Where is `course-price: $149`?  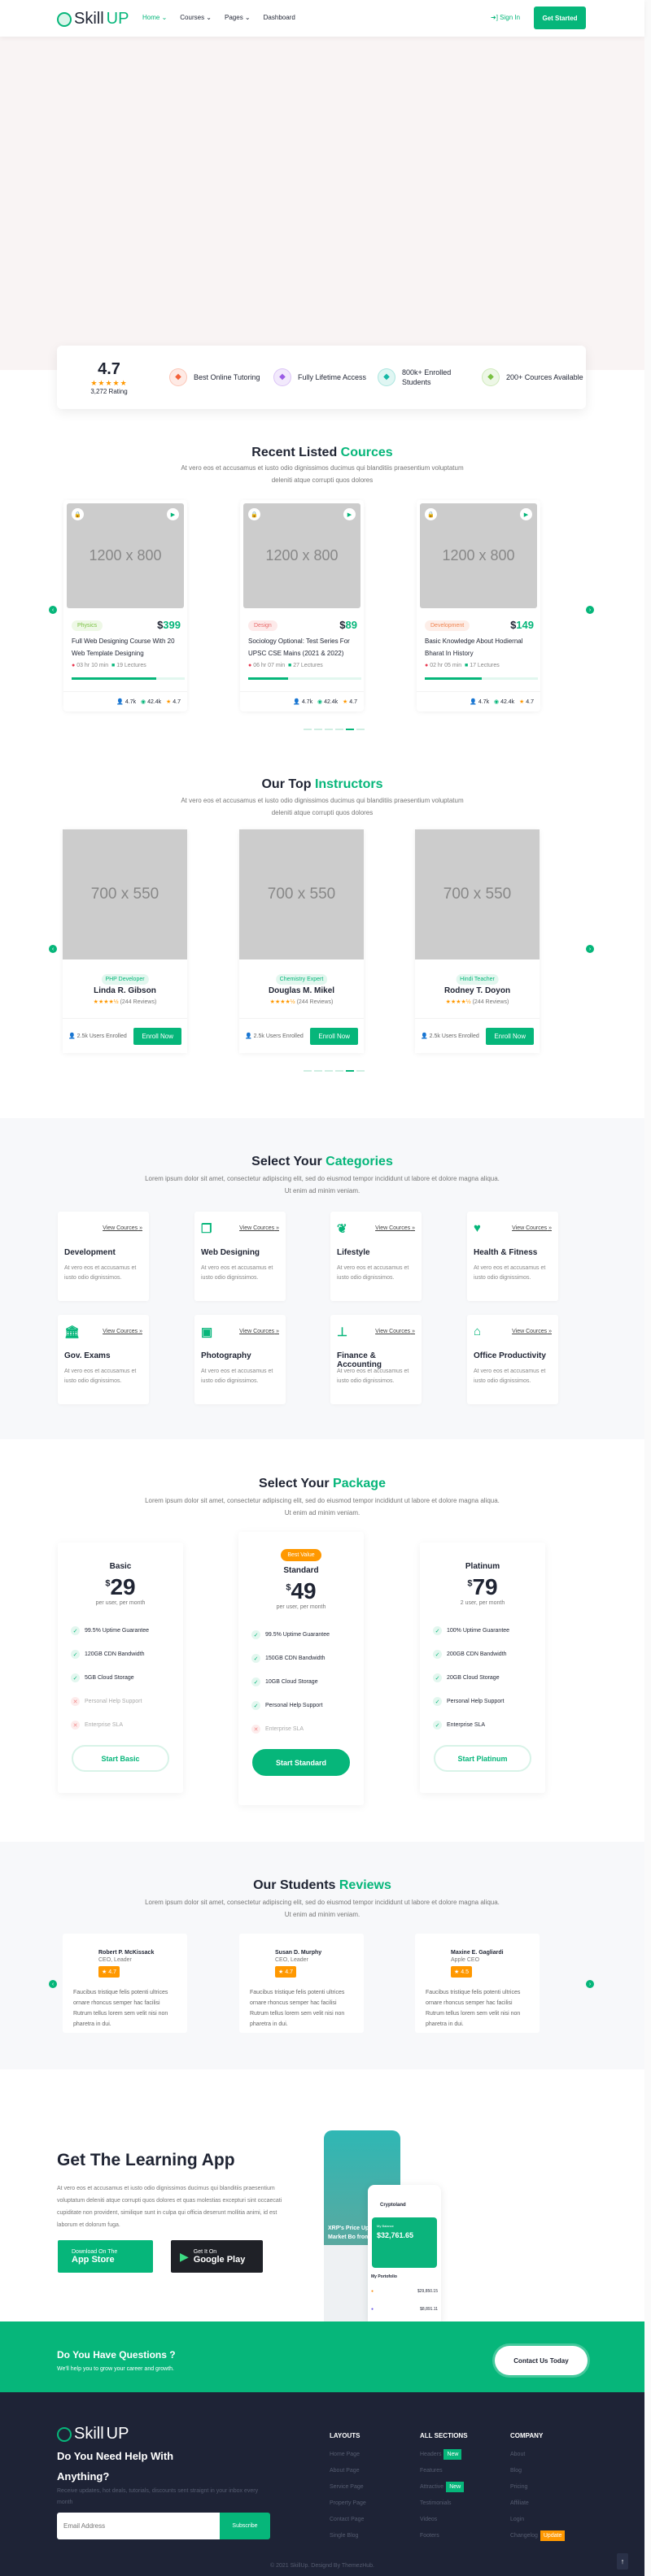
course-price: $149 is located at coordinates (522, 625).